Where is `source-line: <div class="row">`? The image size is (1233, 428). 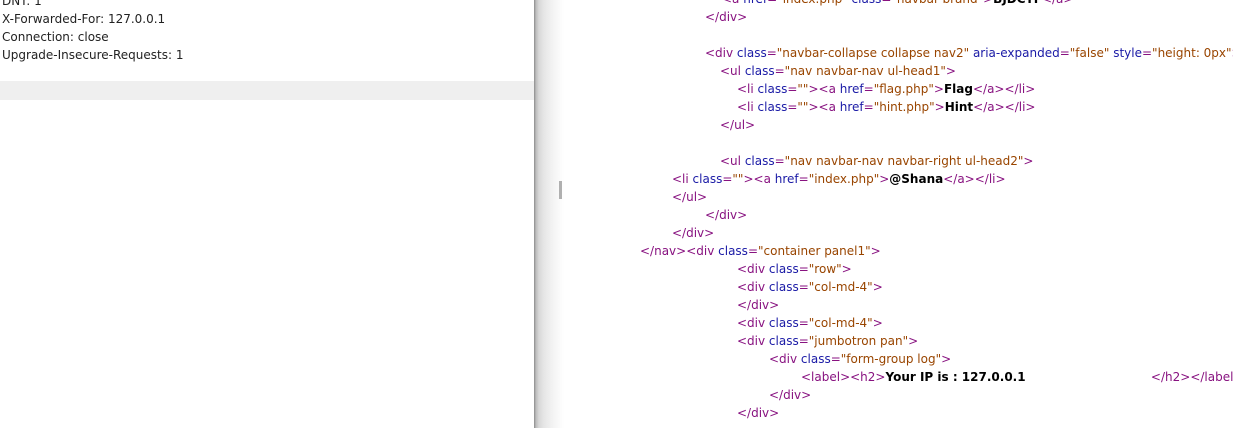
source-line: <div class="row"> is located at coordinates (794, 269).